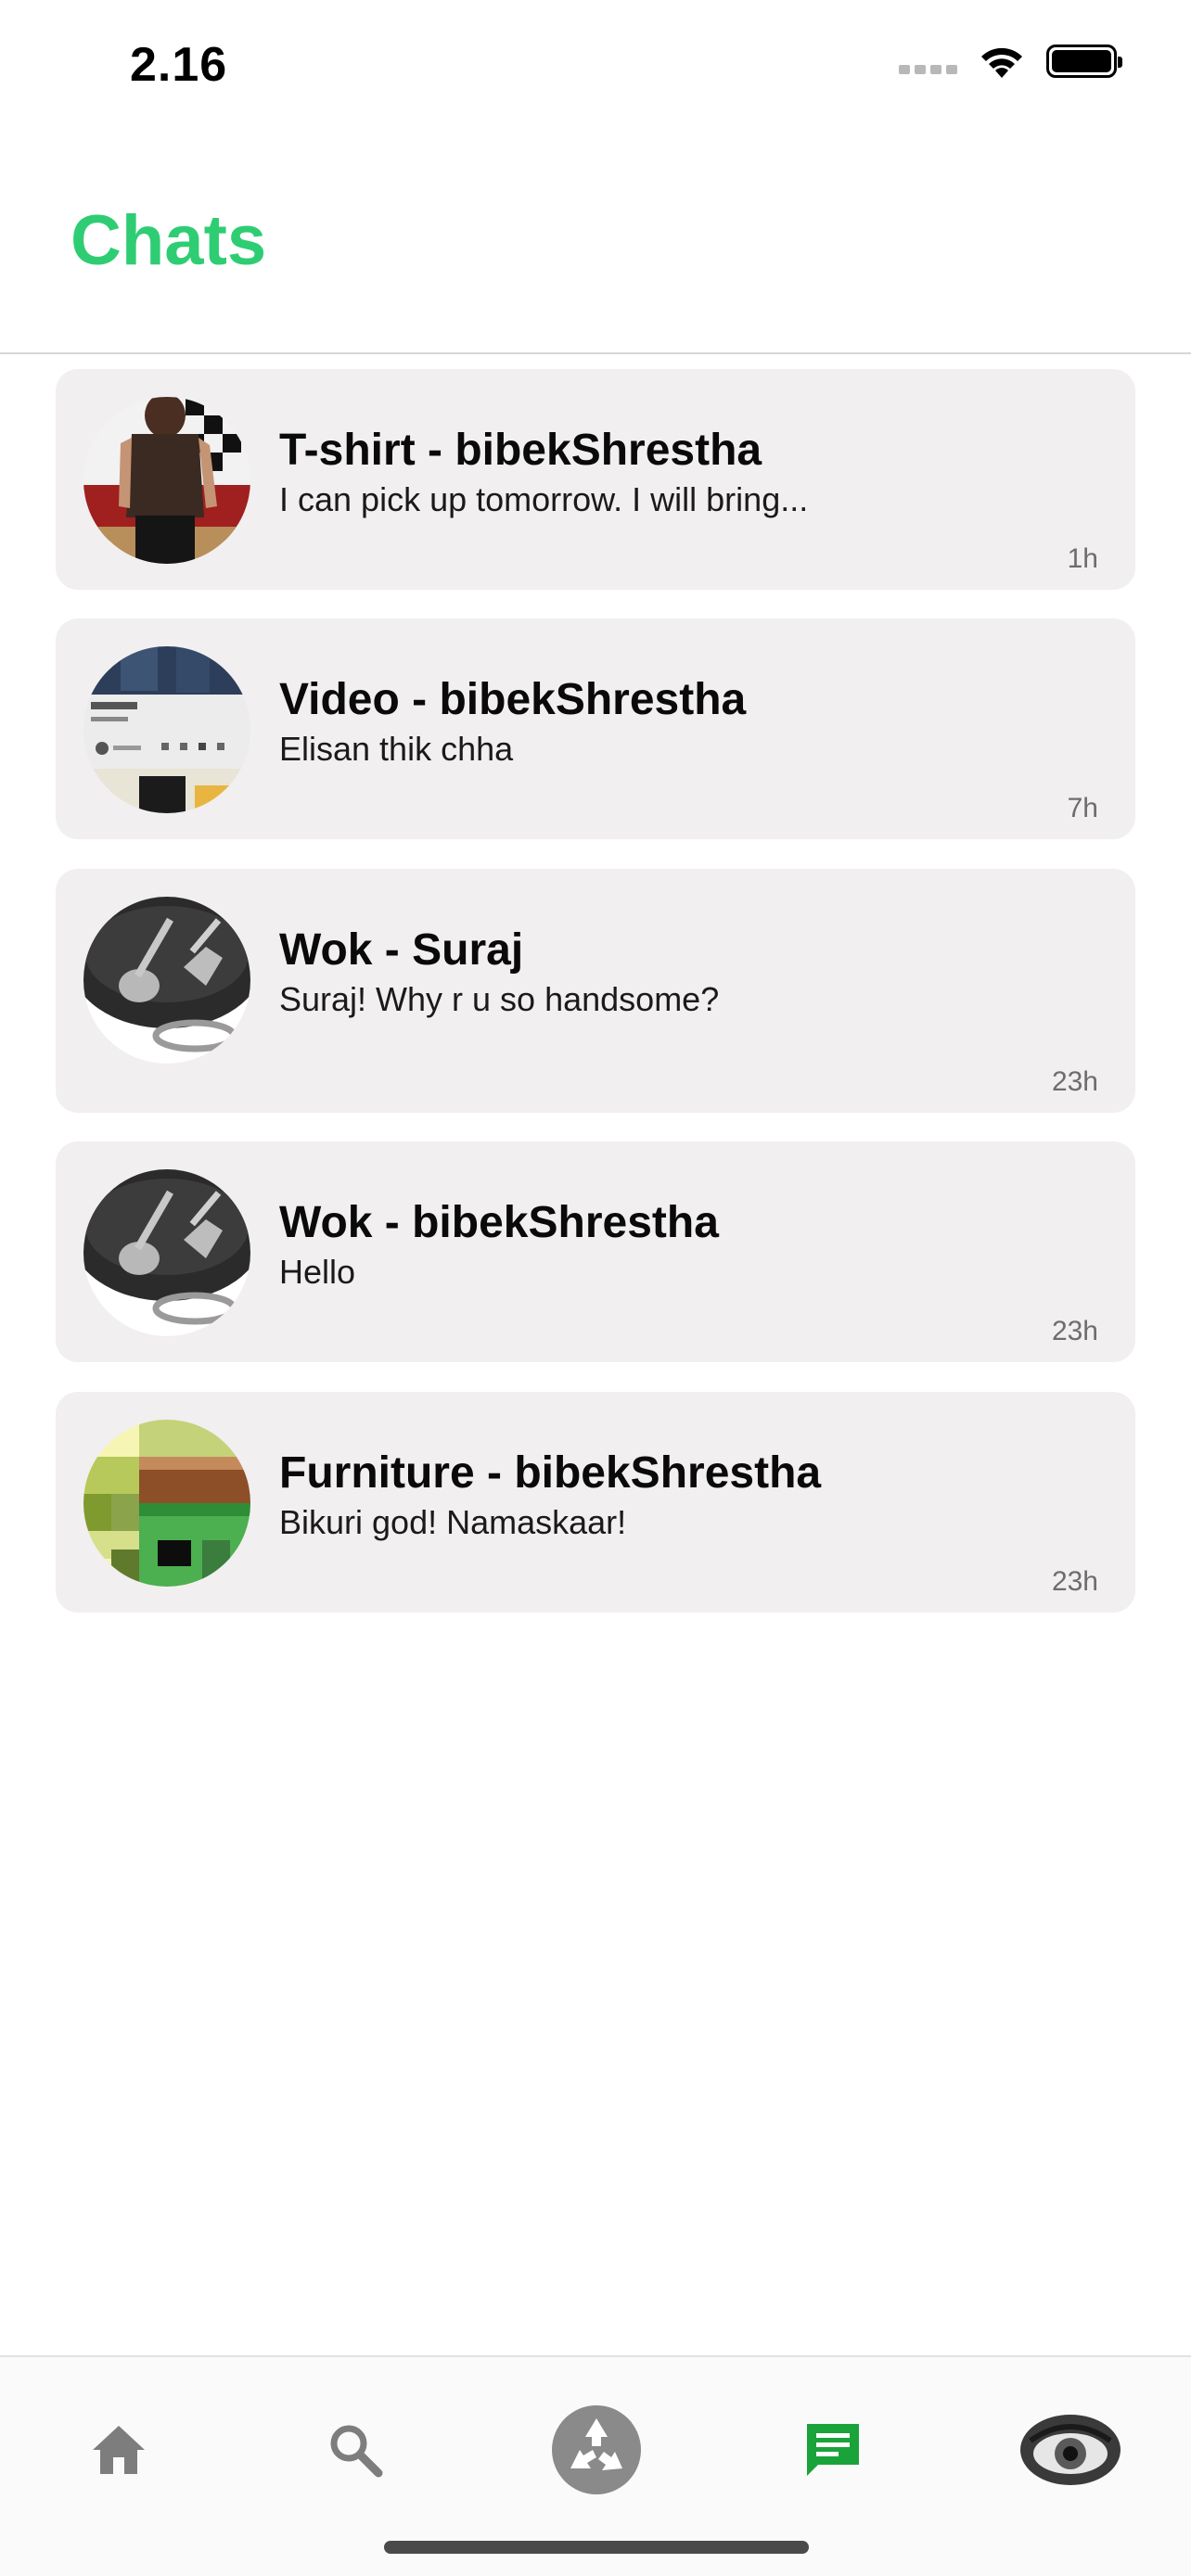 The image size is (1191, 2576). Describe the element at coordinates (401, 950) in the screenshot. I see `chat-title: Wok - Suraj` at that location.